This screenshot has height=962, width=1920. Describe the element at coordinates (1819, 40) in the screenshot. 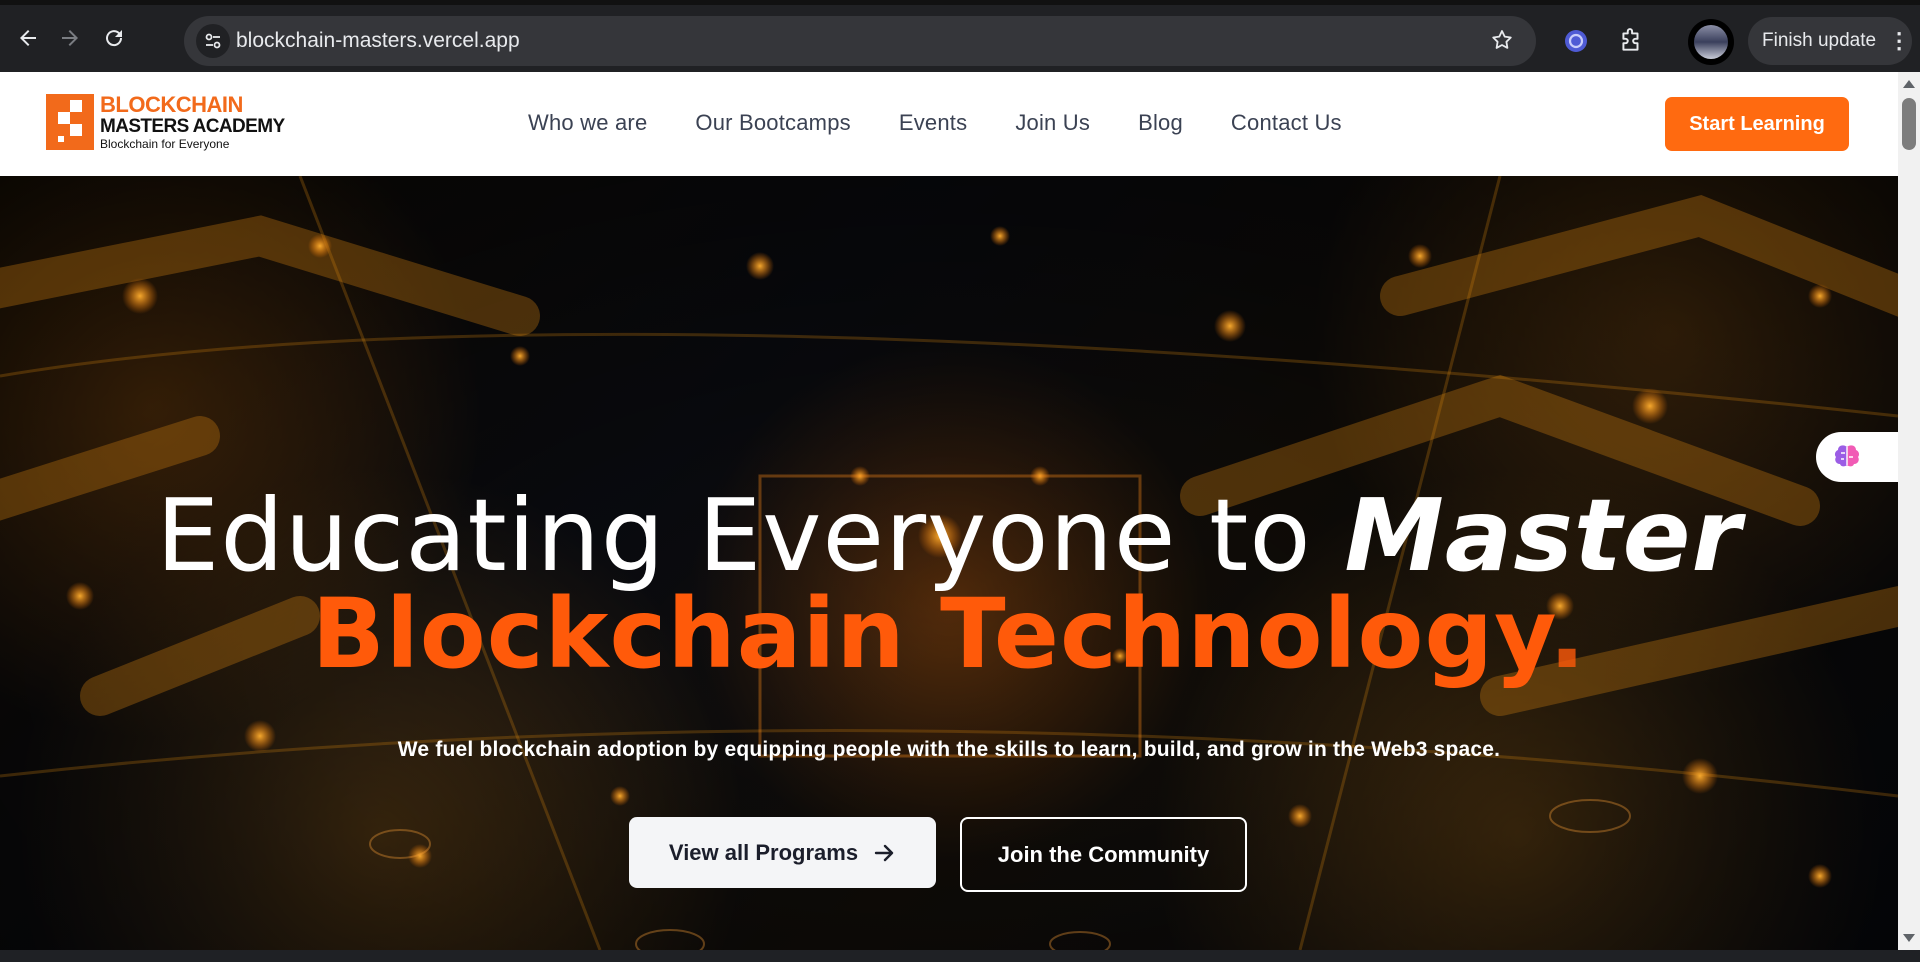

I see `finish-update-label: Finish update` at that location.